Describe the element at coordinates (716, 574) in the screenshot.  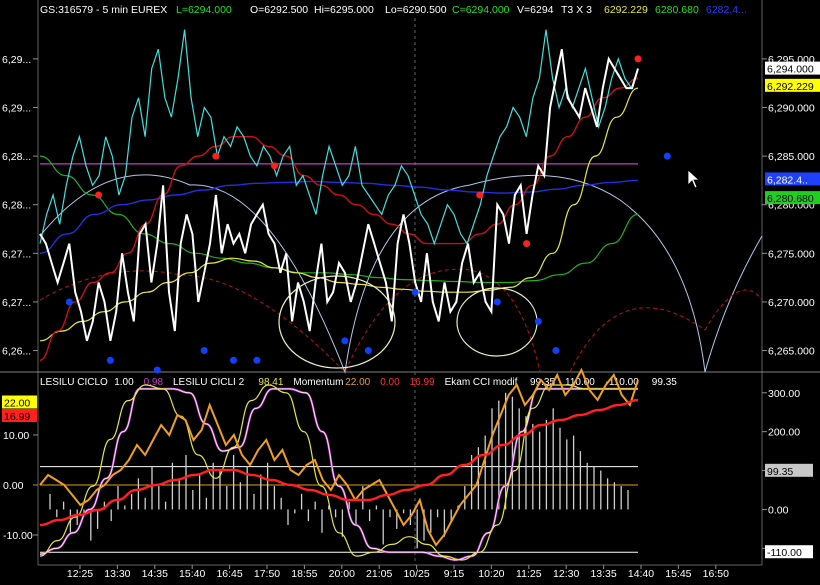
I see `time-axis-label: 16:50` at that location.